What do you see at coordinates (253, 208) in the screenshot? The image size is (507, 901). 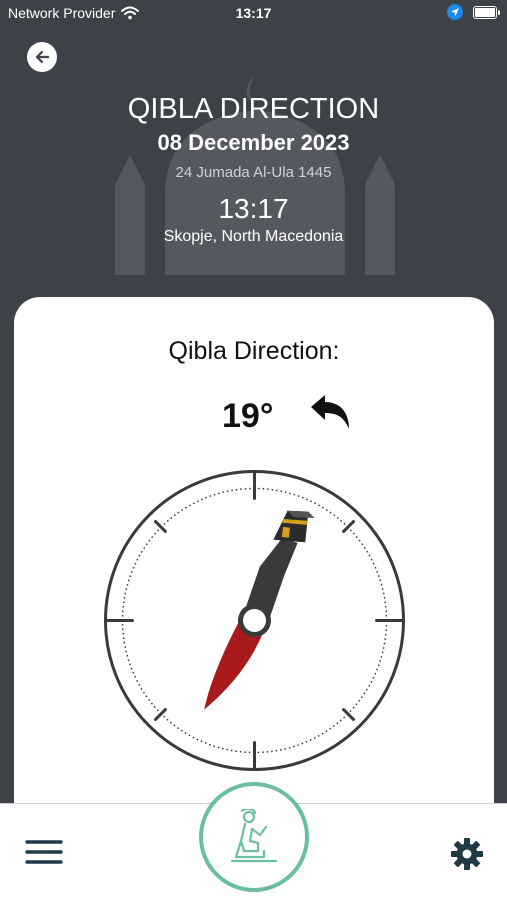 I see `current-time: 13:17` at bounding box center [253, 208].